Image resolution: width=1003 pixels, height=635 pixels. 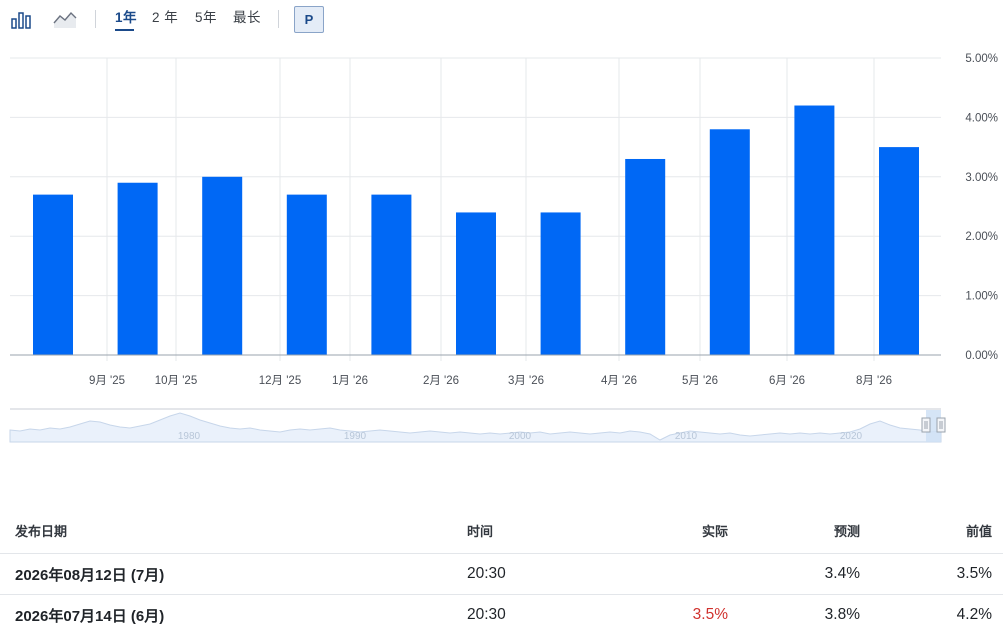 What do you see at coordinates (520, 436) in the screenshot?
I see `navigator-year-label: 2000` at bounding box center [520, 436].